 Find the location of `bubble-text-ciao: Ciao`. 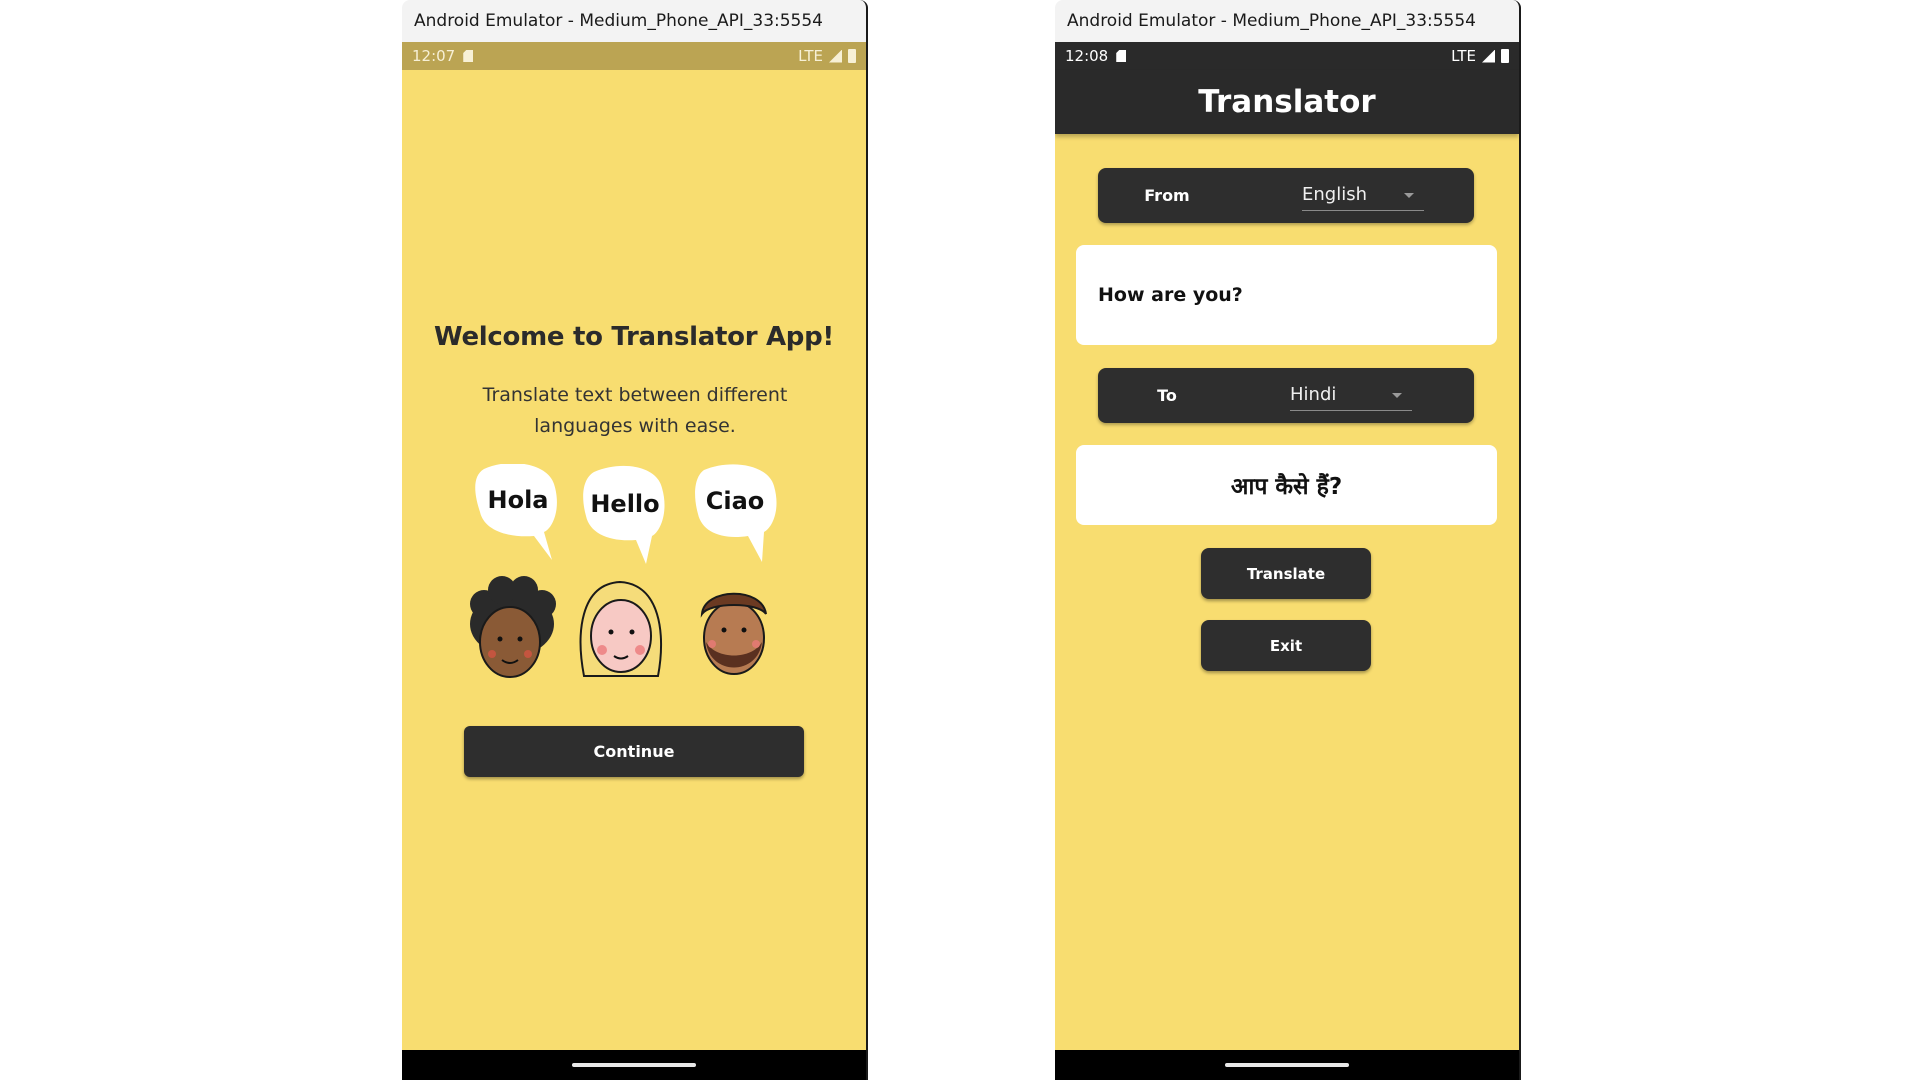

bubble-text-ciao: Ciao is located at coordinates (735, 501).